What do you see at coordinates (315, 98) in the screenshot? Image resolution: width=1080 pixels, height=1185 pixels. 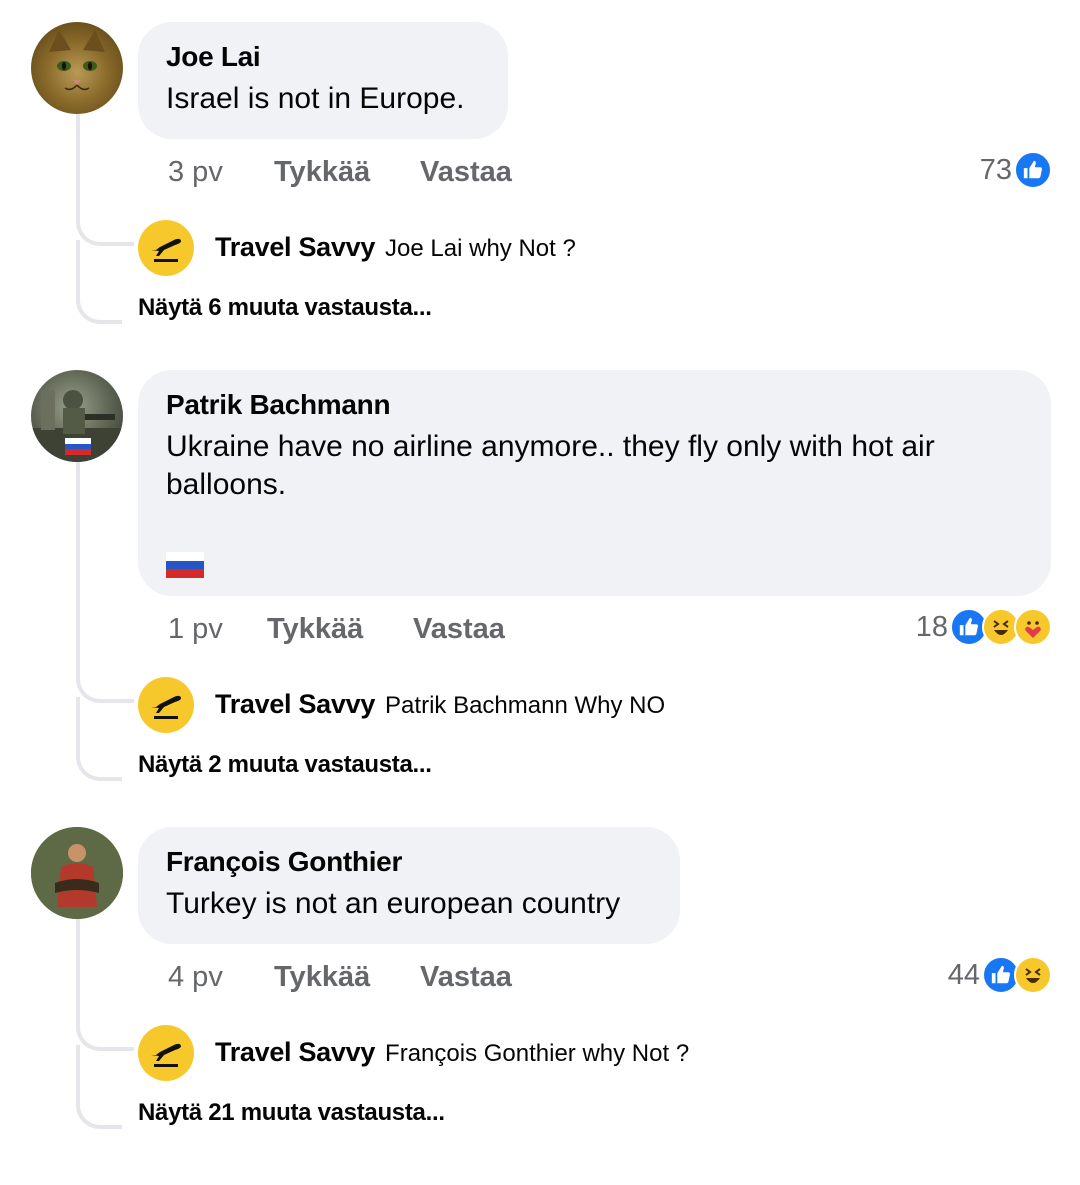 I see `comment-text: Israel is not in Europe.` at bounding box center [315, 98].